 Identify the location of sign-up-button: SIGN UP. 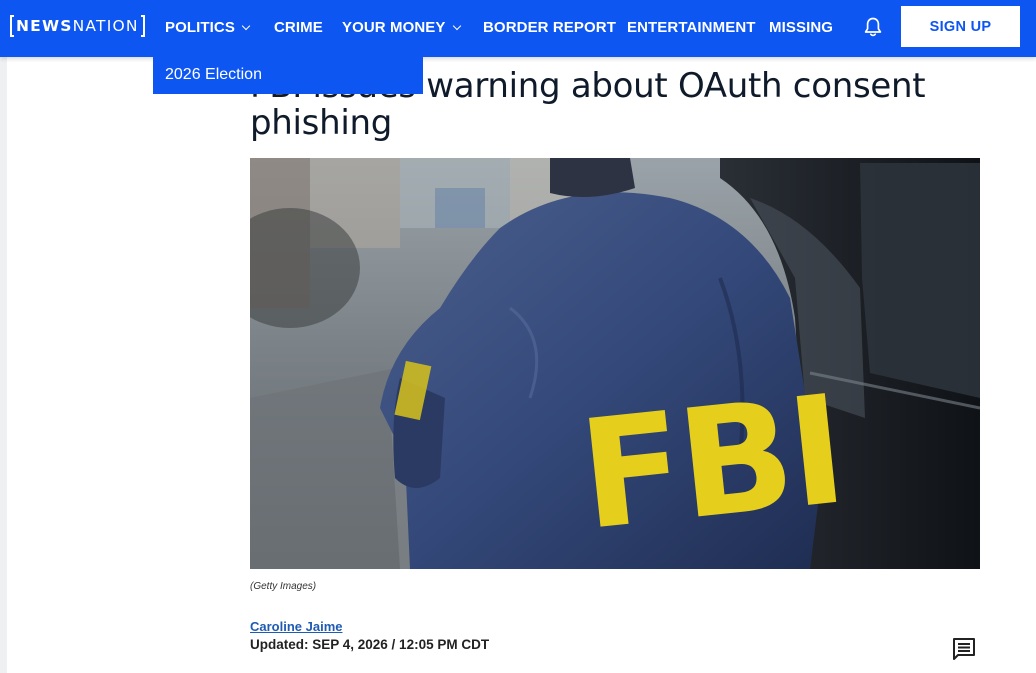
(960, 26).